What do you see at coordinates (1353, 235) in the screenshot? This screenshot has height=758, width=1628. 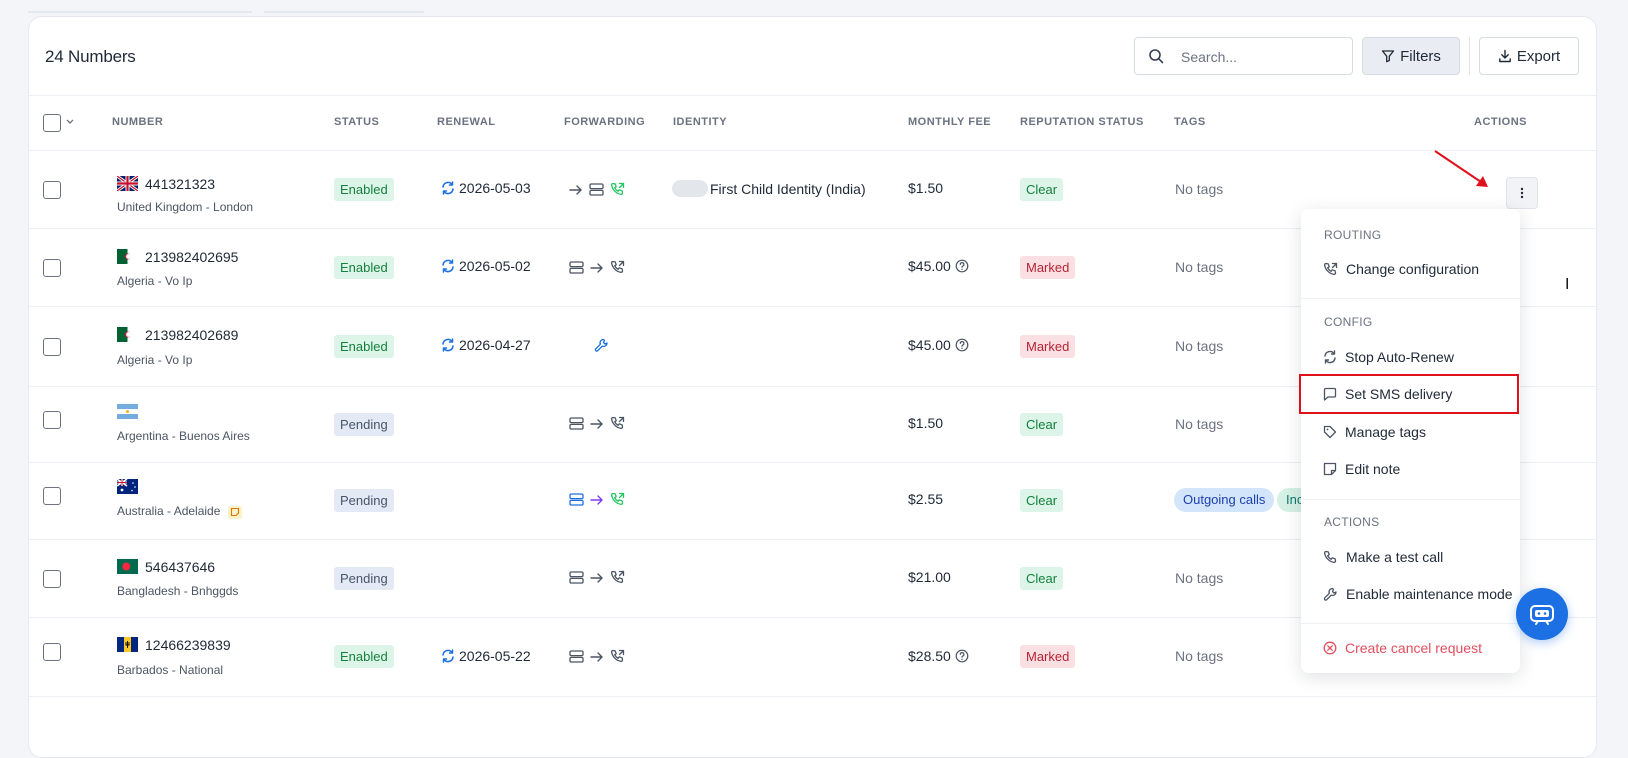 I see `menu-section-routing: ROUTING` at bounding box center [1353, 235].